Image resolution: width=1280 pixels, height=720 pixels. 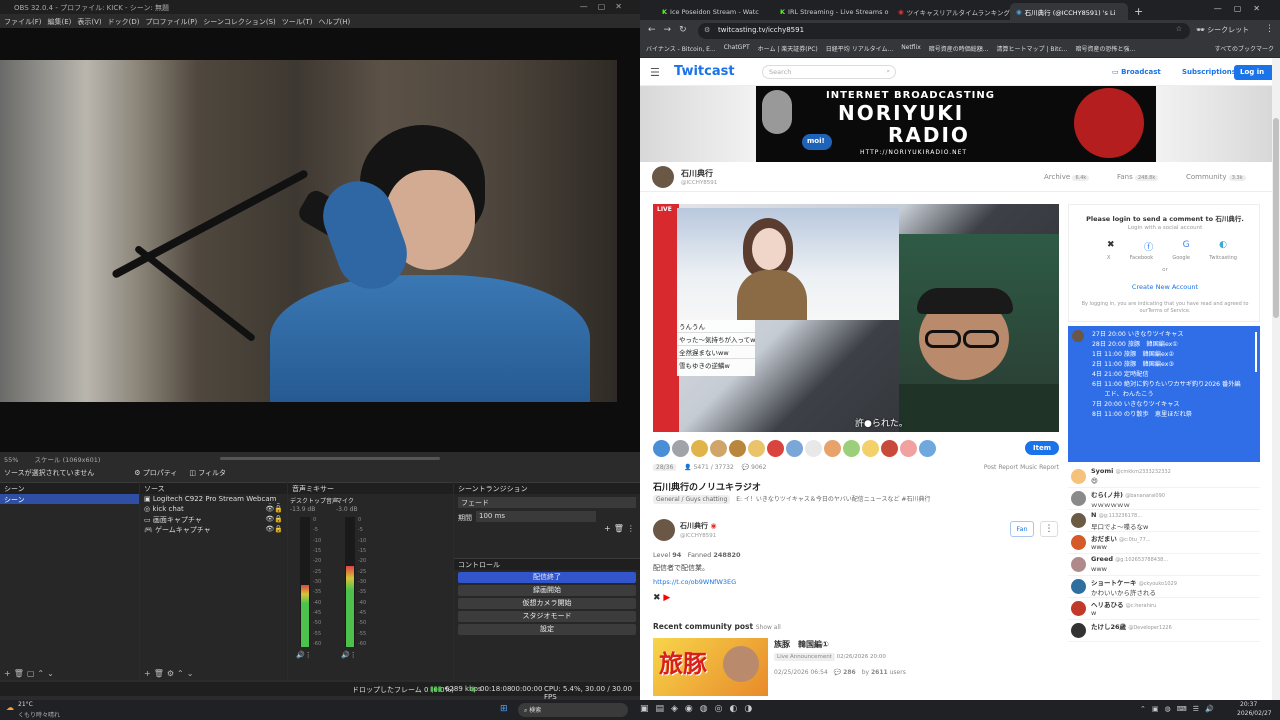 What do you see at coordinates (715, 11) in the screenshot?
I see `tab-kick-ice: K Ice Poseidon Stream - Watc` at bounding box center [715, 11].